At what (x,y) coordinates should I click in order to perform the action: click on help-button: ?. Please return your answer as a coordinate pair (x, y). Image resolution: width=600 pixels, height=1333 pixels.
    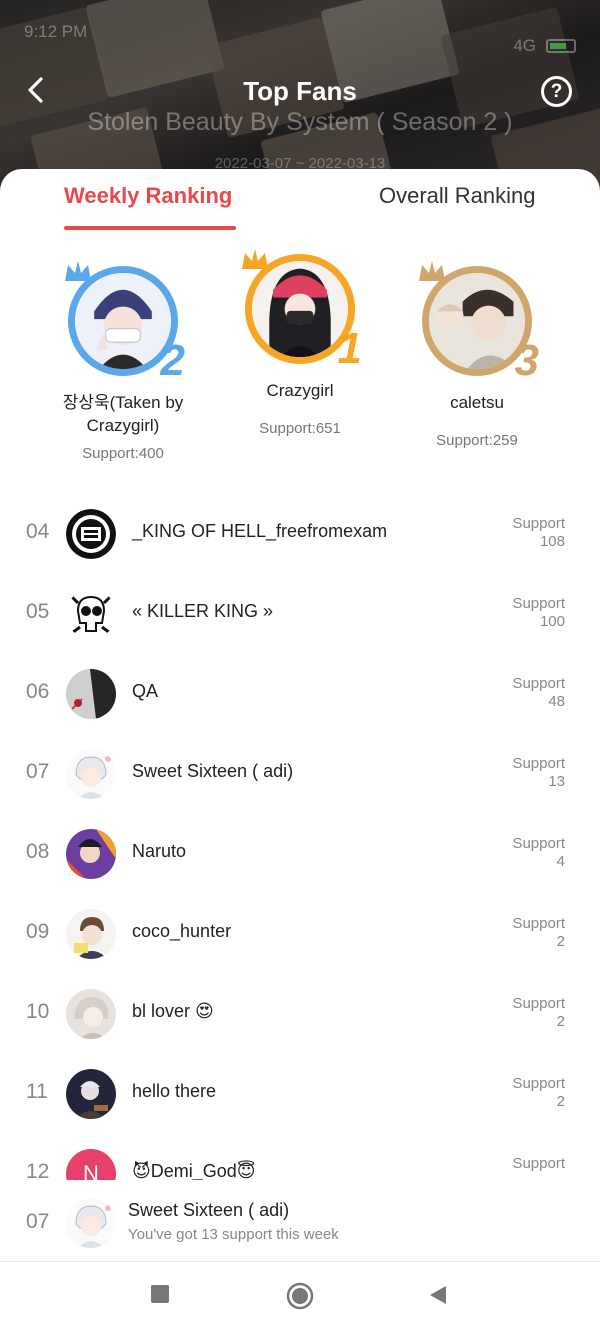
    Looking at the image, I should click on (556, 91).